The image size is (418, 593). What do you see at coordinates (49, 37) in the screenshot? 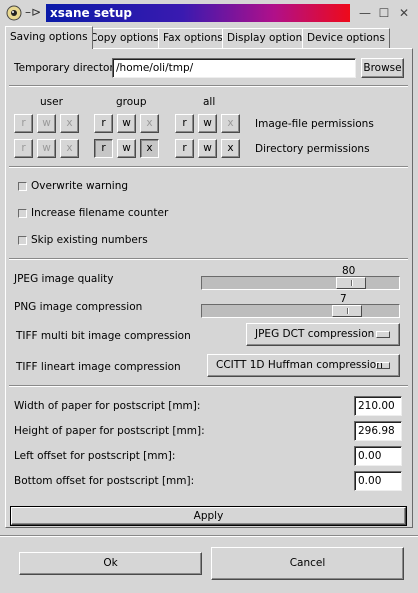
I see `tab-saving-options: Saving options` at bounding box center [49, 37].